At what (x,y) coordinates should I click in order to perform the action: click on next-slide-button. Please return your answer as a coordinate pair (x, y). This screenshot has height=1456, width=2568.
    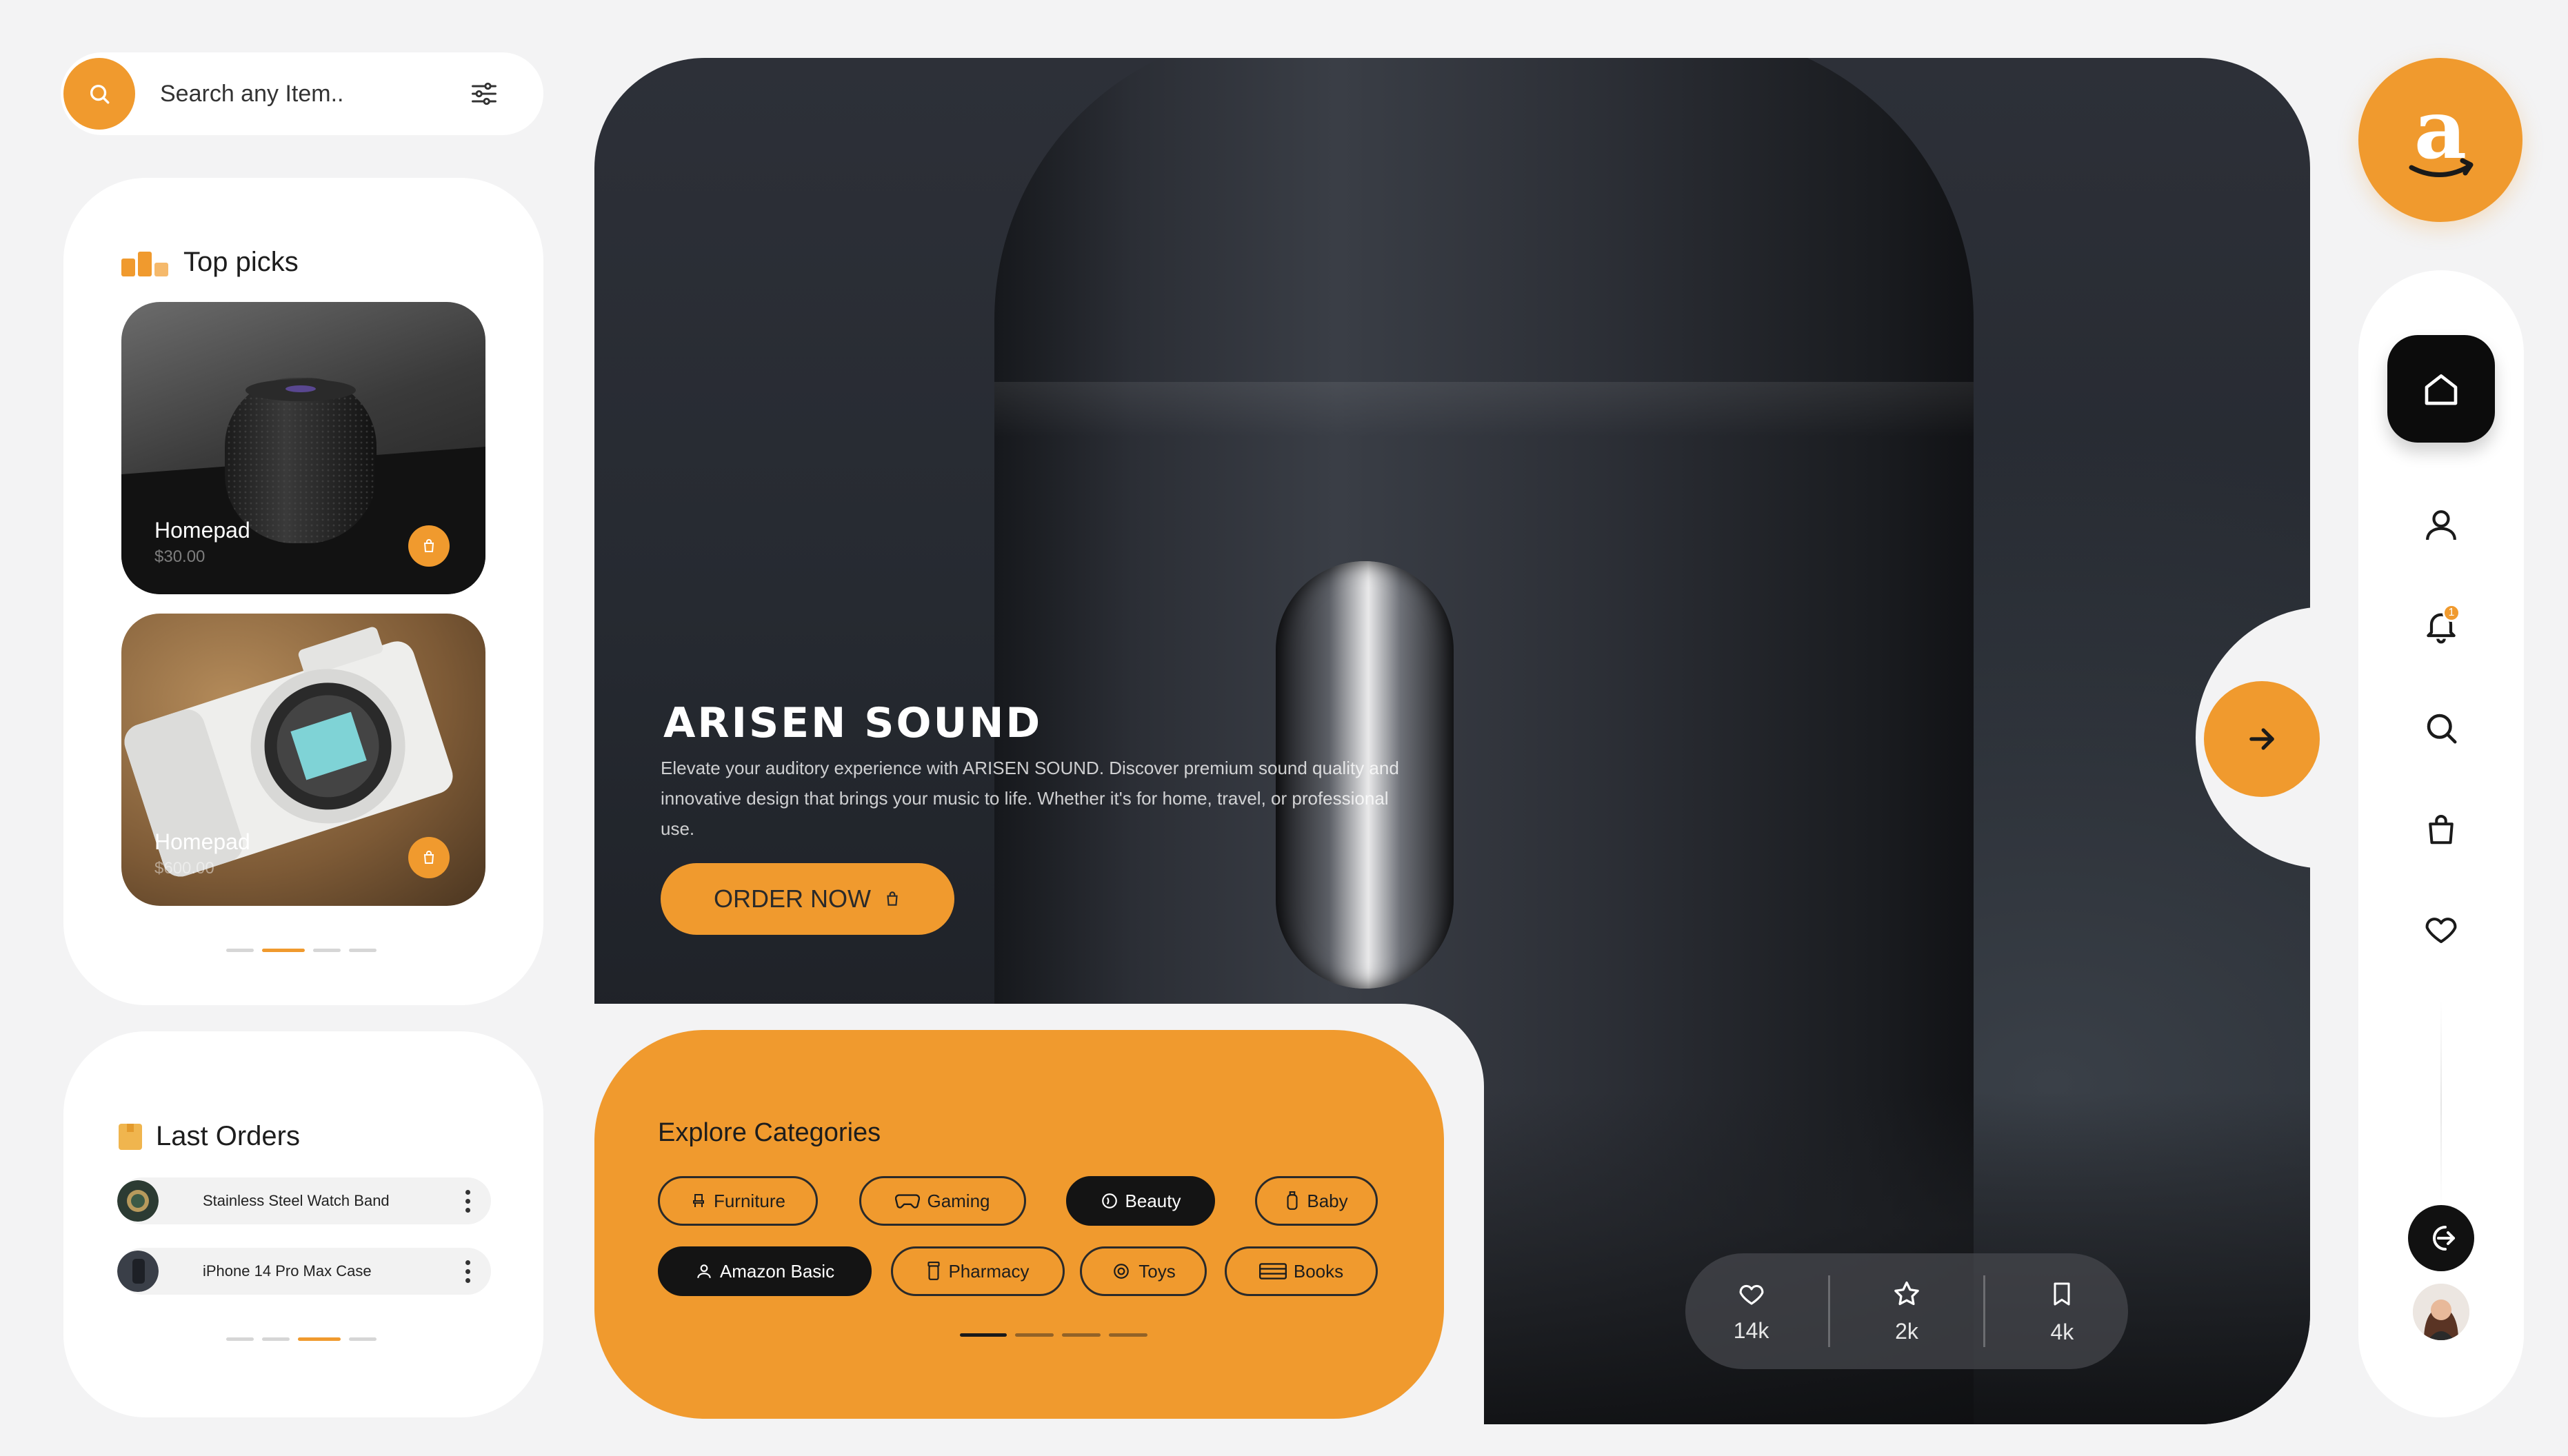
    Looking at the image, I should click on (2262, 739).